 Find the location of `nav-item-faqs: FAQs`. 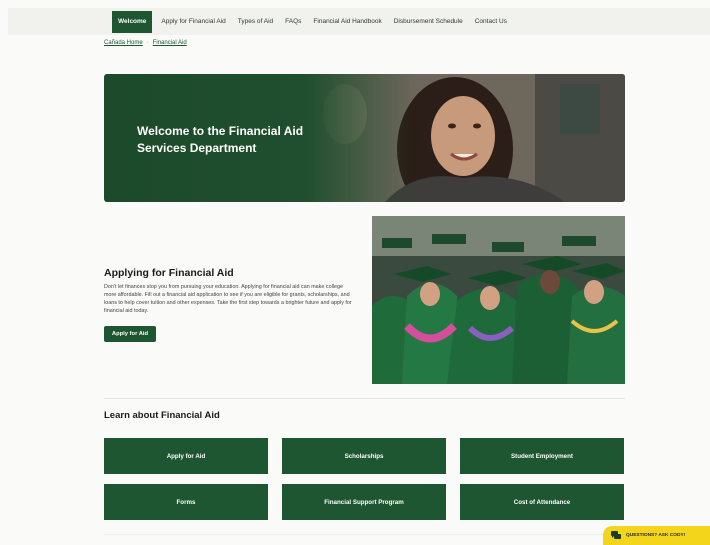

nav-item-faqs: FAQs is located at coordinates (293, 22).